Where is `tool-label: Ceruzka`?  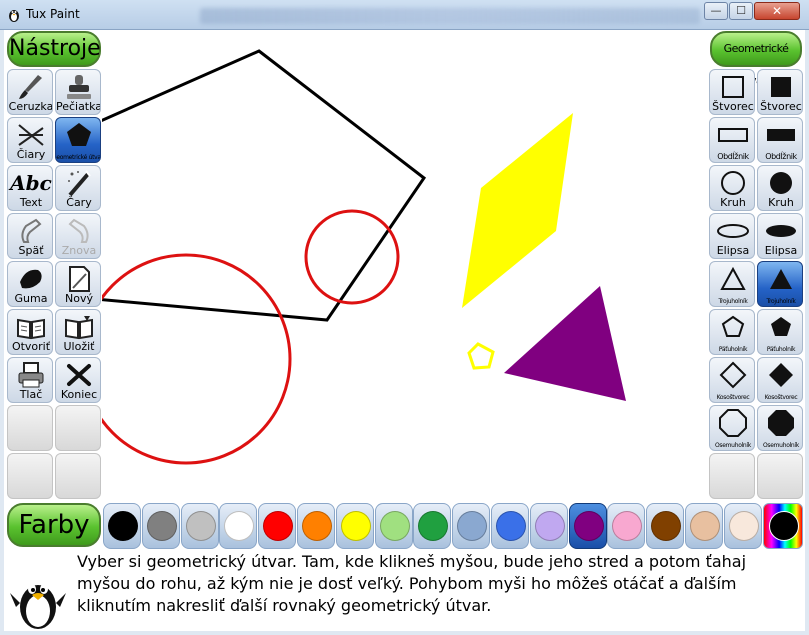 tool-label: Ceruzka is located at coordinates (30, 106).